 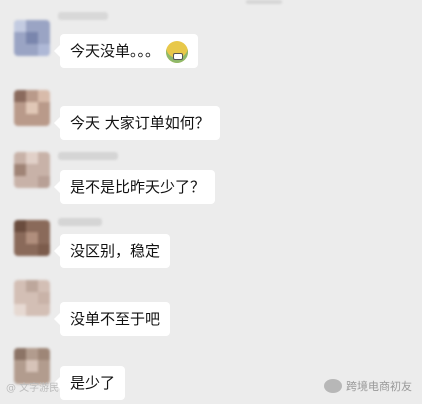 What do you see at coordinates (211, 310) in the screenshot?
I see `message-row: 没单不至于吧` at bounding box center [211, 310].